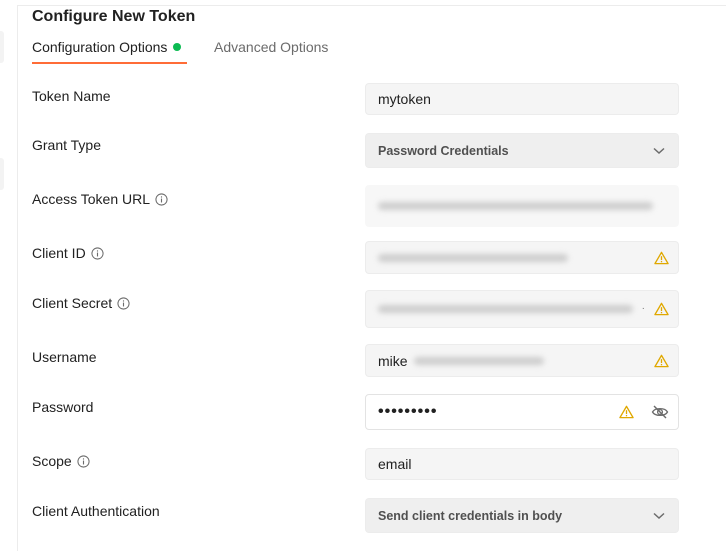 This screenshot has width=726, height=551. What do you see at coordinates (91, 199) in the screenshot?
I see `label-text: Access Token URL` at bounding box center [91, 199].